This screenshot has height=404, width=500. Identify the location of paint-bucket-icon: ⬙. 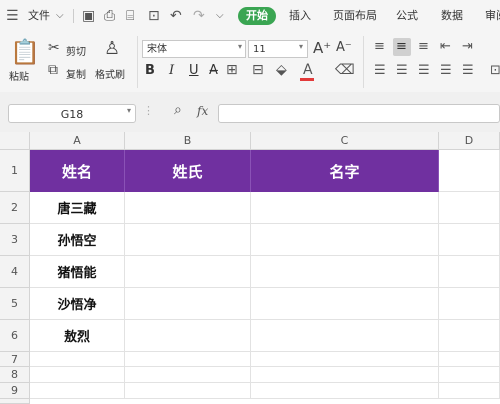
(281, 70).